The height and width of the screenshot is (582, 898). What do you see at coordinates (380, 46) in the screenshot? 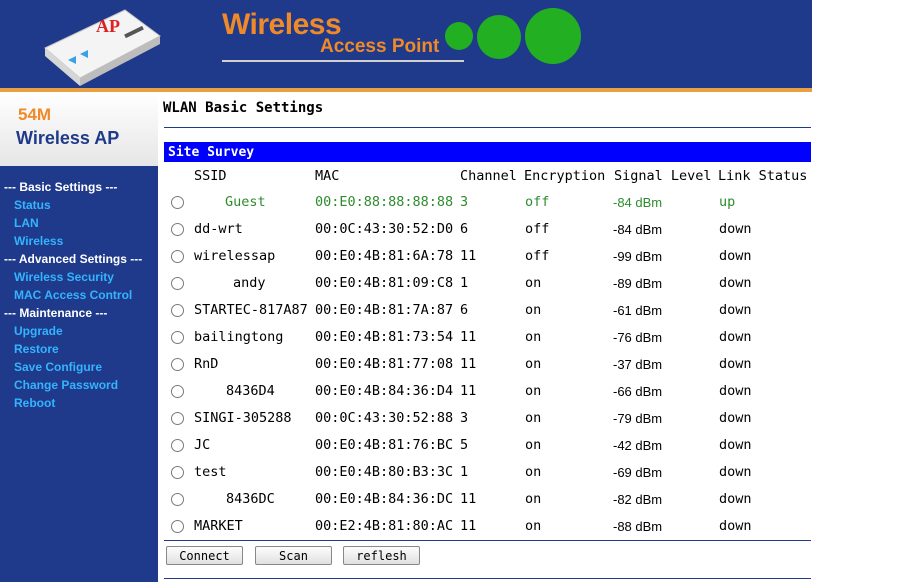
I see `banner-title-access-point: Access Point` at bounding box center [380, 46].